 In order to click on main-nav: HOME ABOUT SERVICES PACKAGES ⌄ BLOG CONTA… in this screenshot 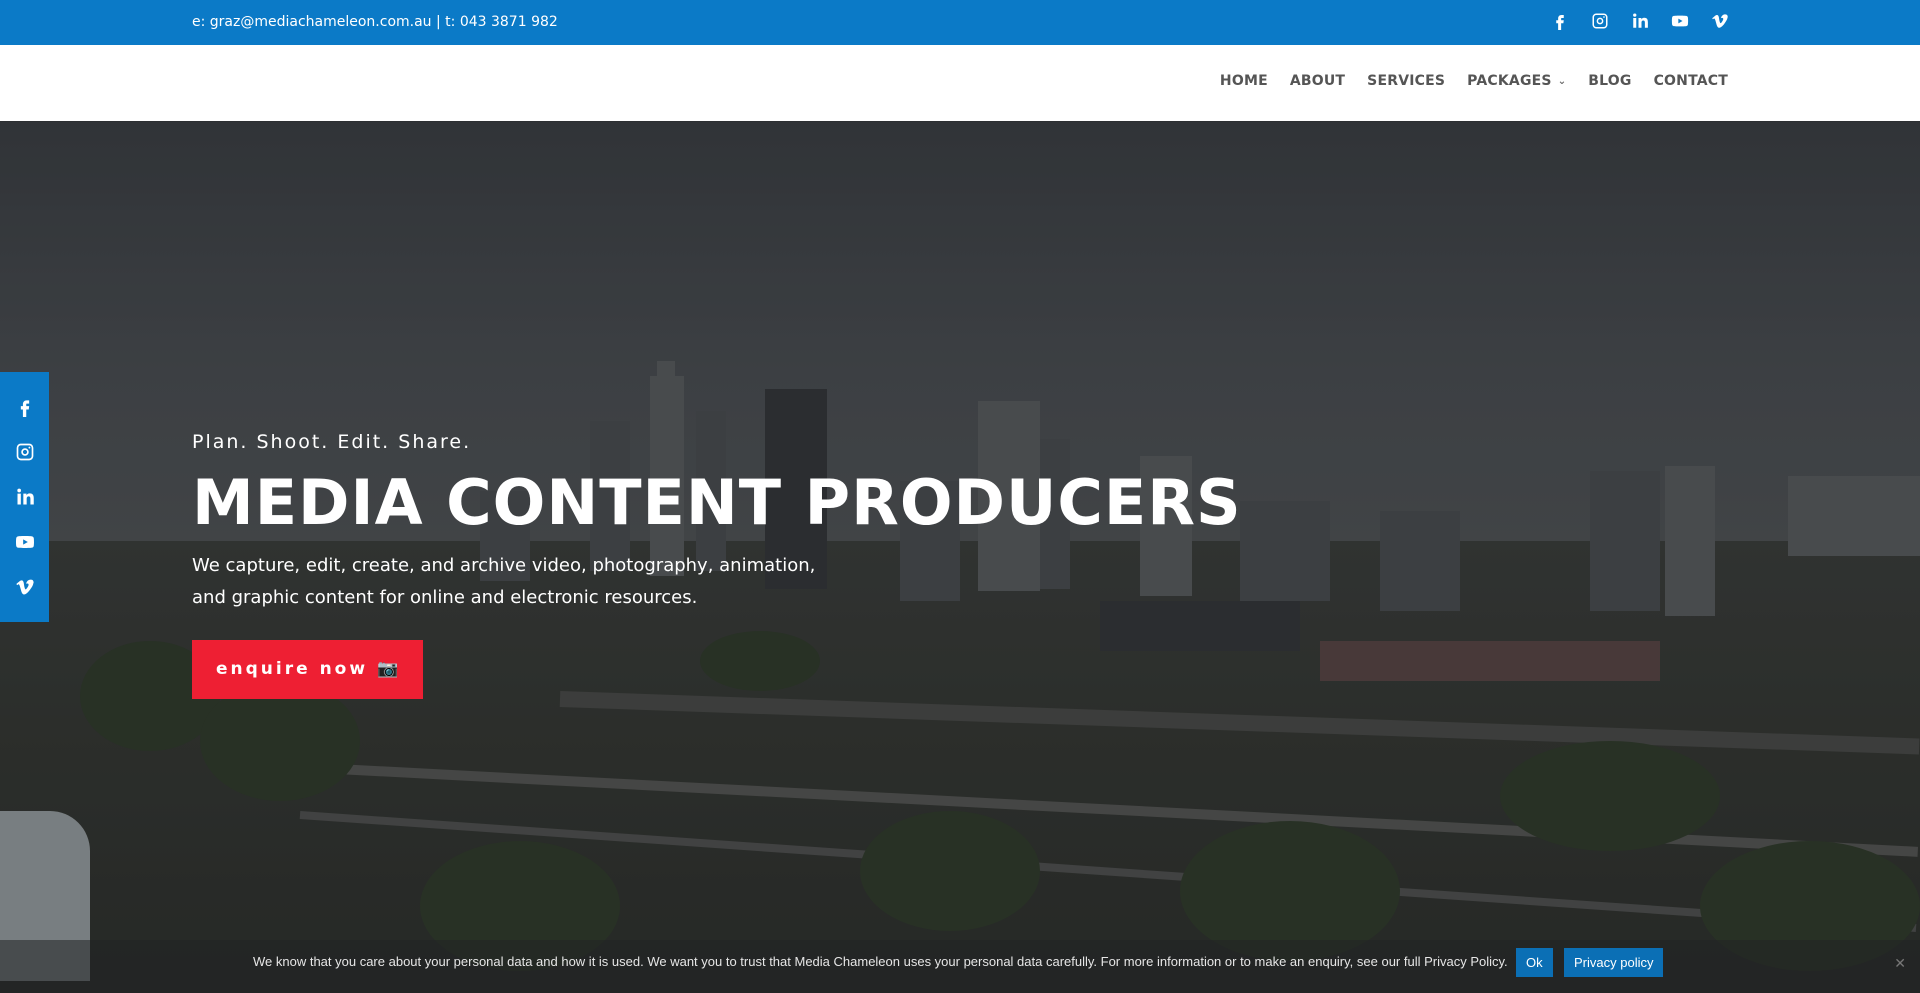, I will do `click(1474, 81)`.